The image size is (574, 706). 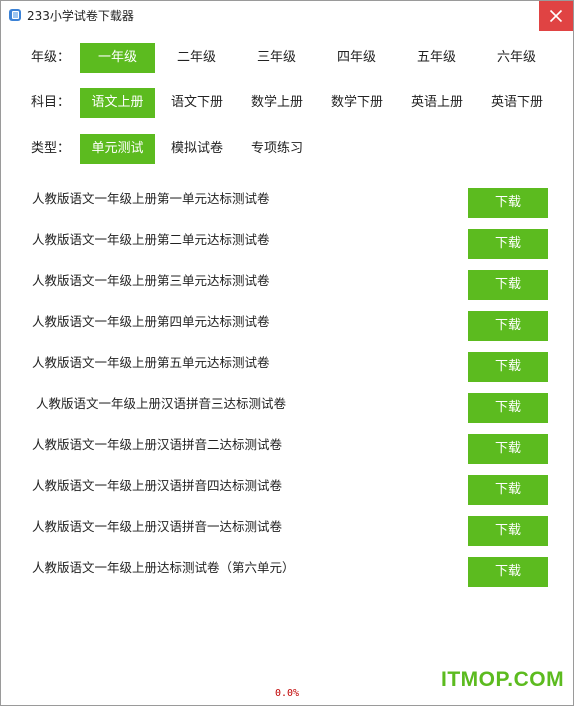 I want to click on download-button-9: 下载, so click(x=508, y=531).